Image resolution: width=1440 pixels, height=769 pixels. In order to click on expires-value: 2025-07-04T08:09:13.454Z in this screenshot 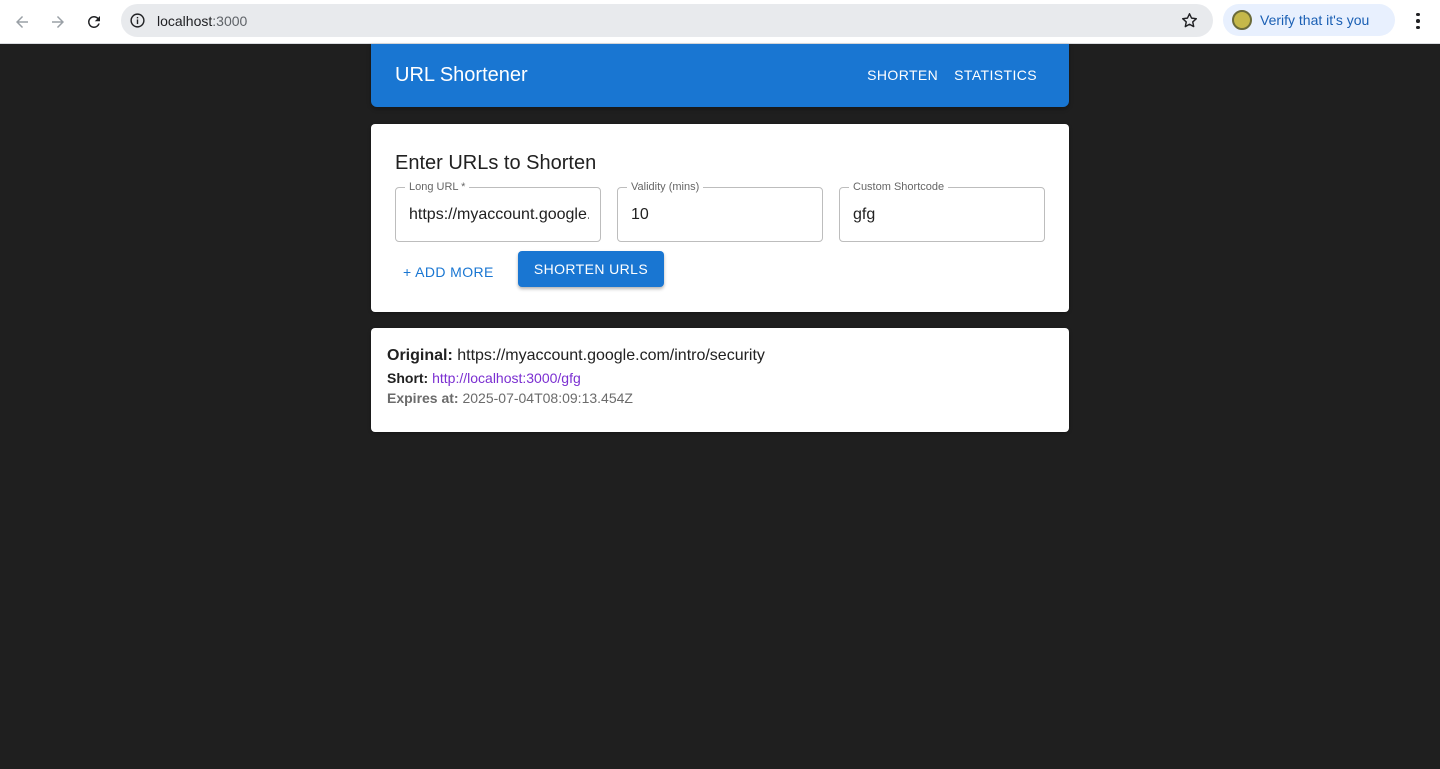, I will do `click(547, 398)`.